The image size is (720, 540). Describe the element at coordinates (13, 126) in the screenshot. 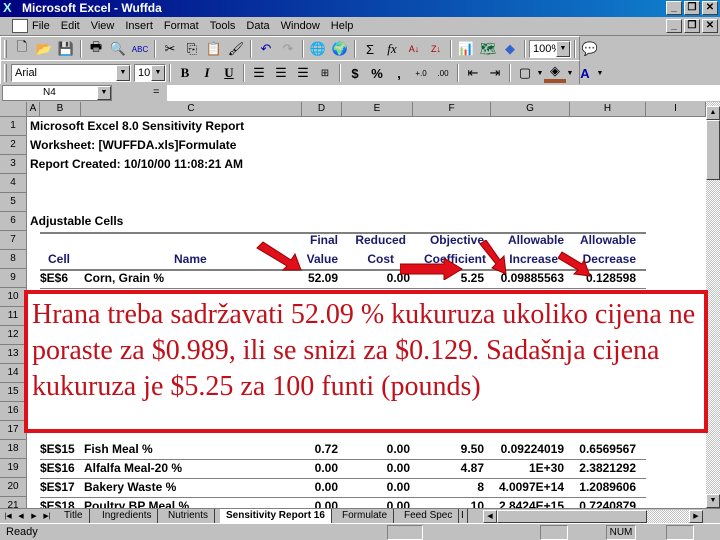

I see `row-header: 1` at that location.